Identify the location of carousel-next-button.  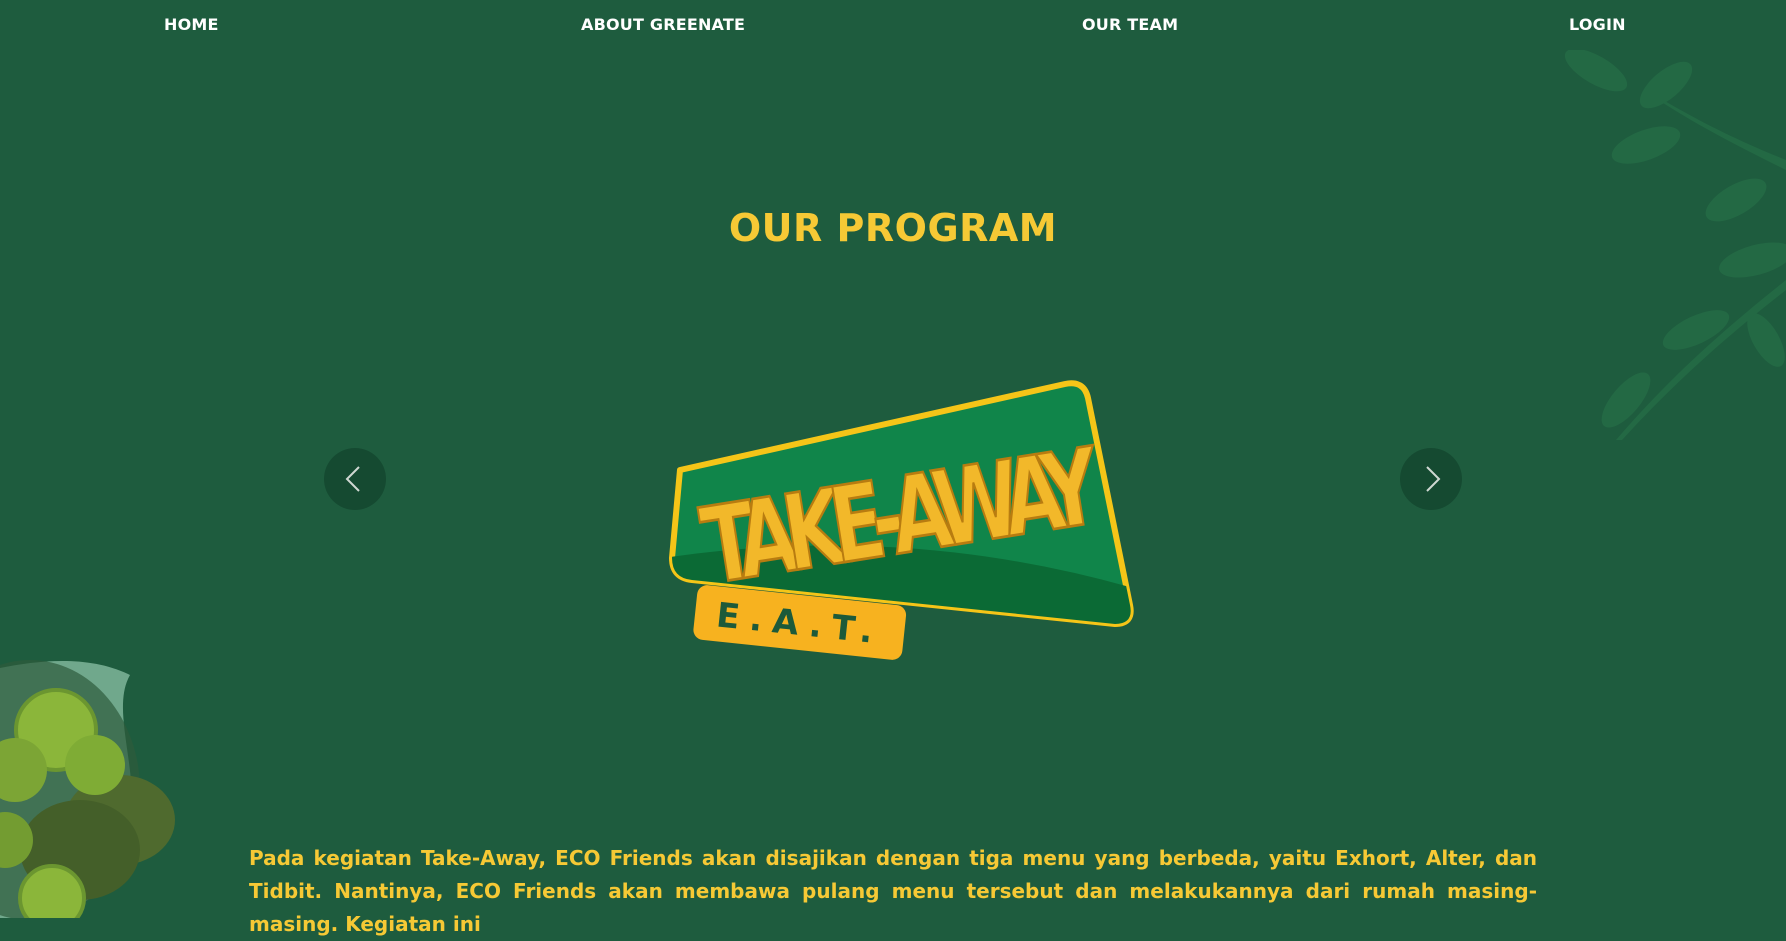
(1431, 479).